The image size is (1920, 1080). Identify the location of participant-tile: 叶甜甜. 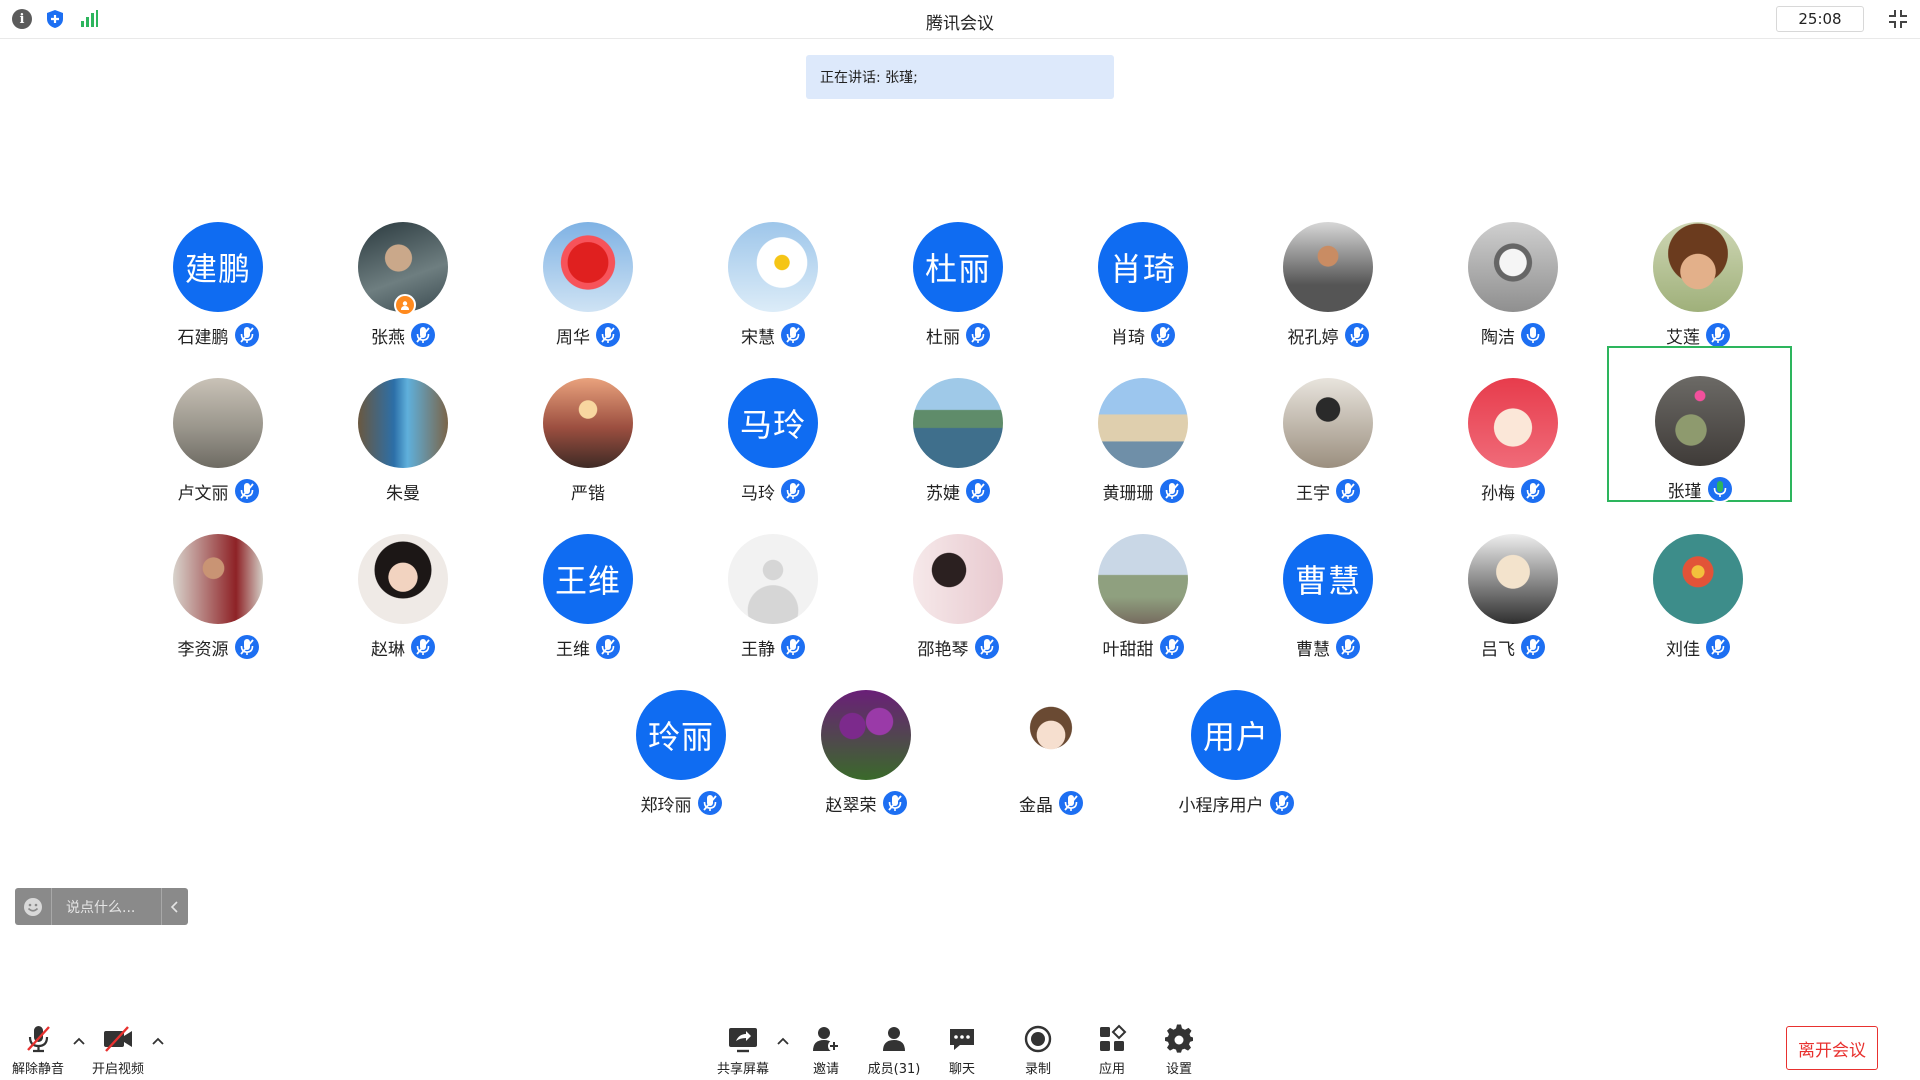
(1143, 582).